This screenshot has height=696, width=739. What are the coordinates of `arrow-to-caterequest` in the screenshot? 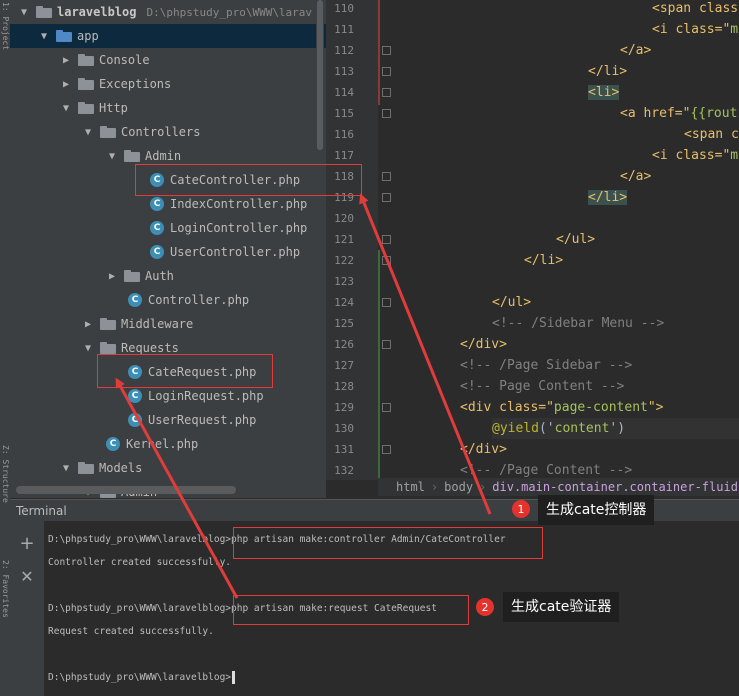 It's located at (177, 488).